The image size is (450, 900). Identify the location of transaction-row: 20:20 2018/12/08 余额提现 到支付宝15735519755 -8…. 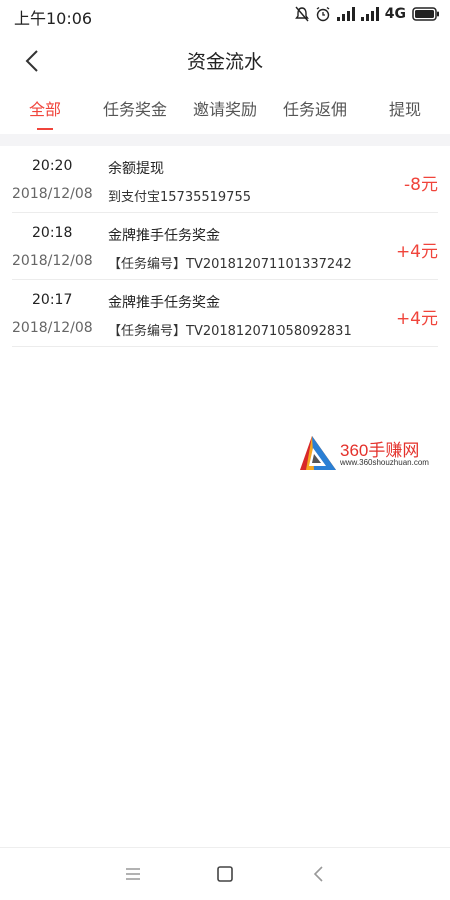
(225, 179).